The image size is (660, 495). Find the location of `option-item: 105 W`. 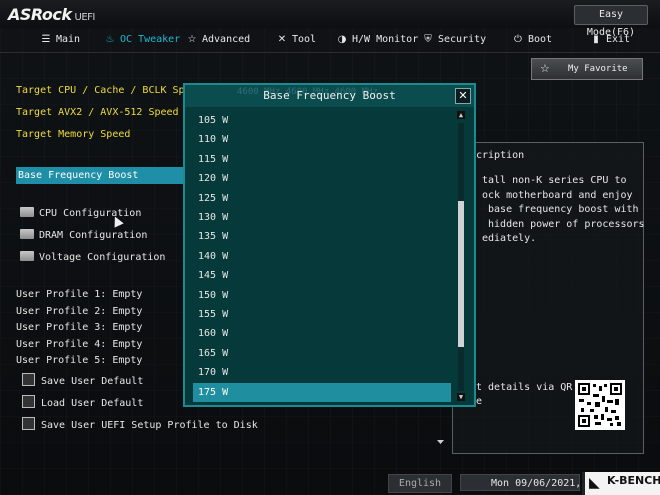

option-item: 105 W is located at coordinates (322, 120).